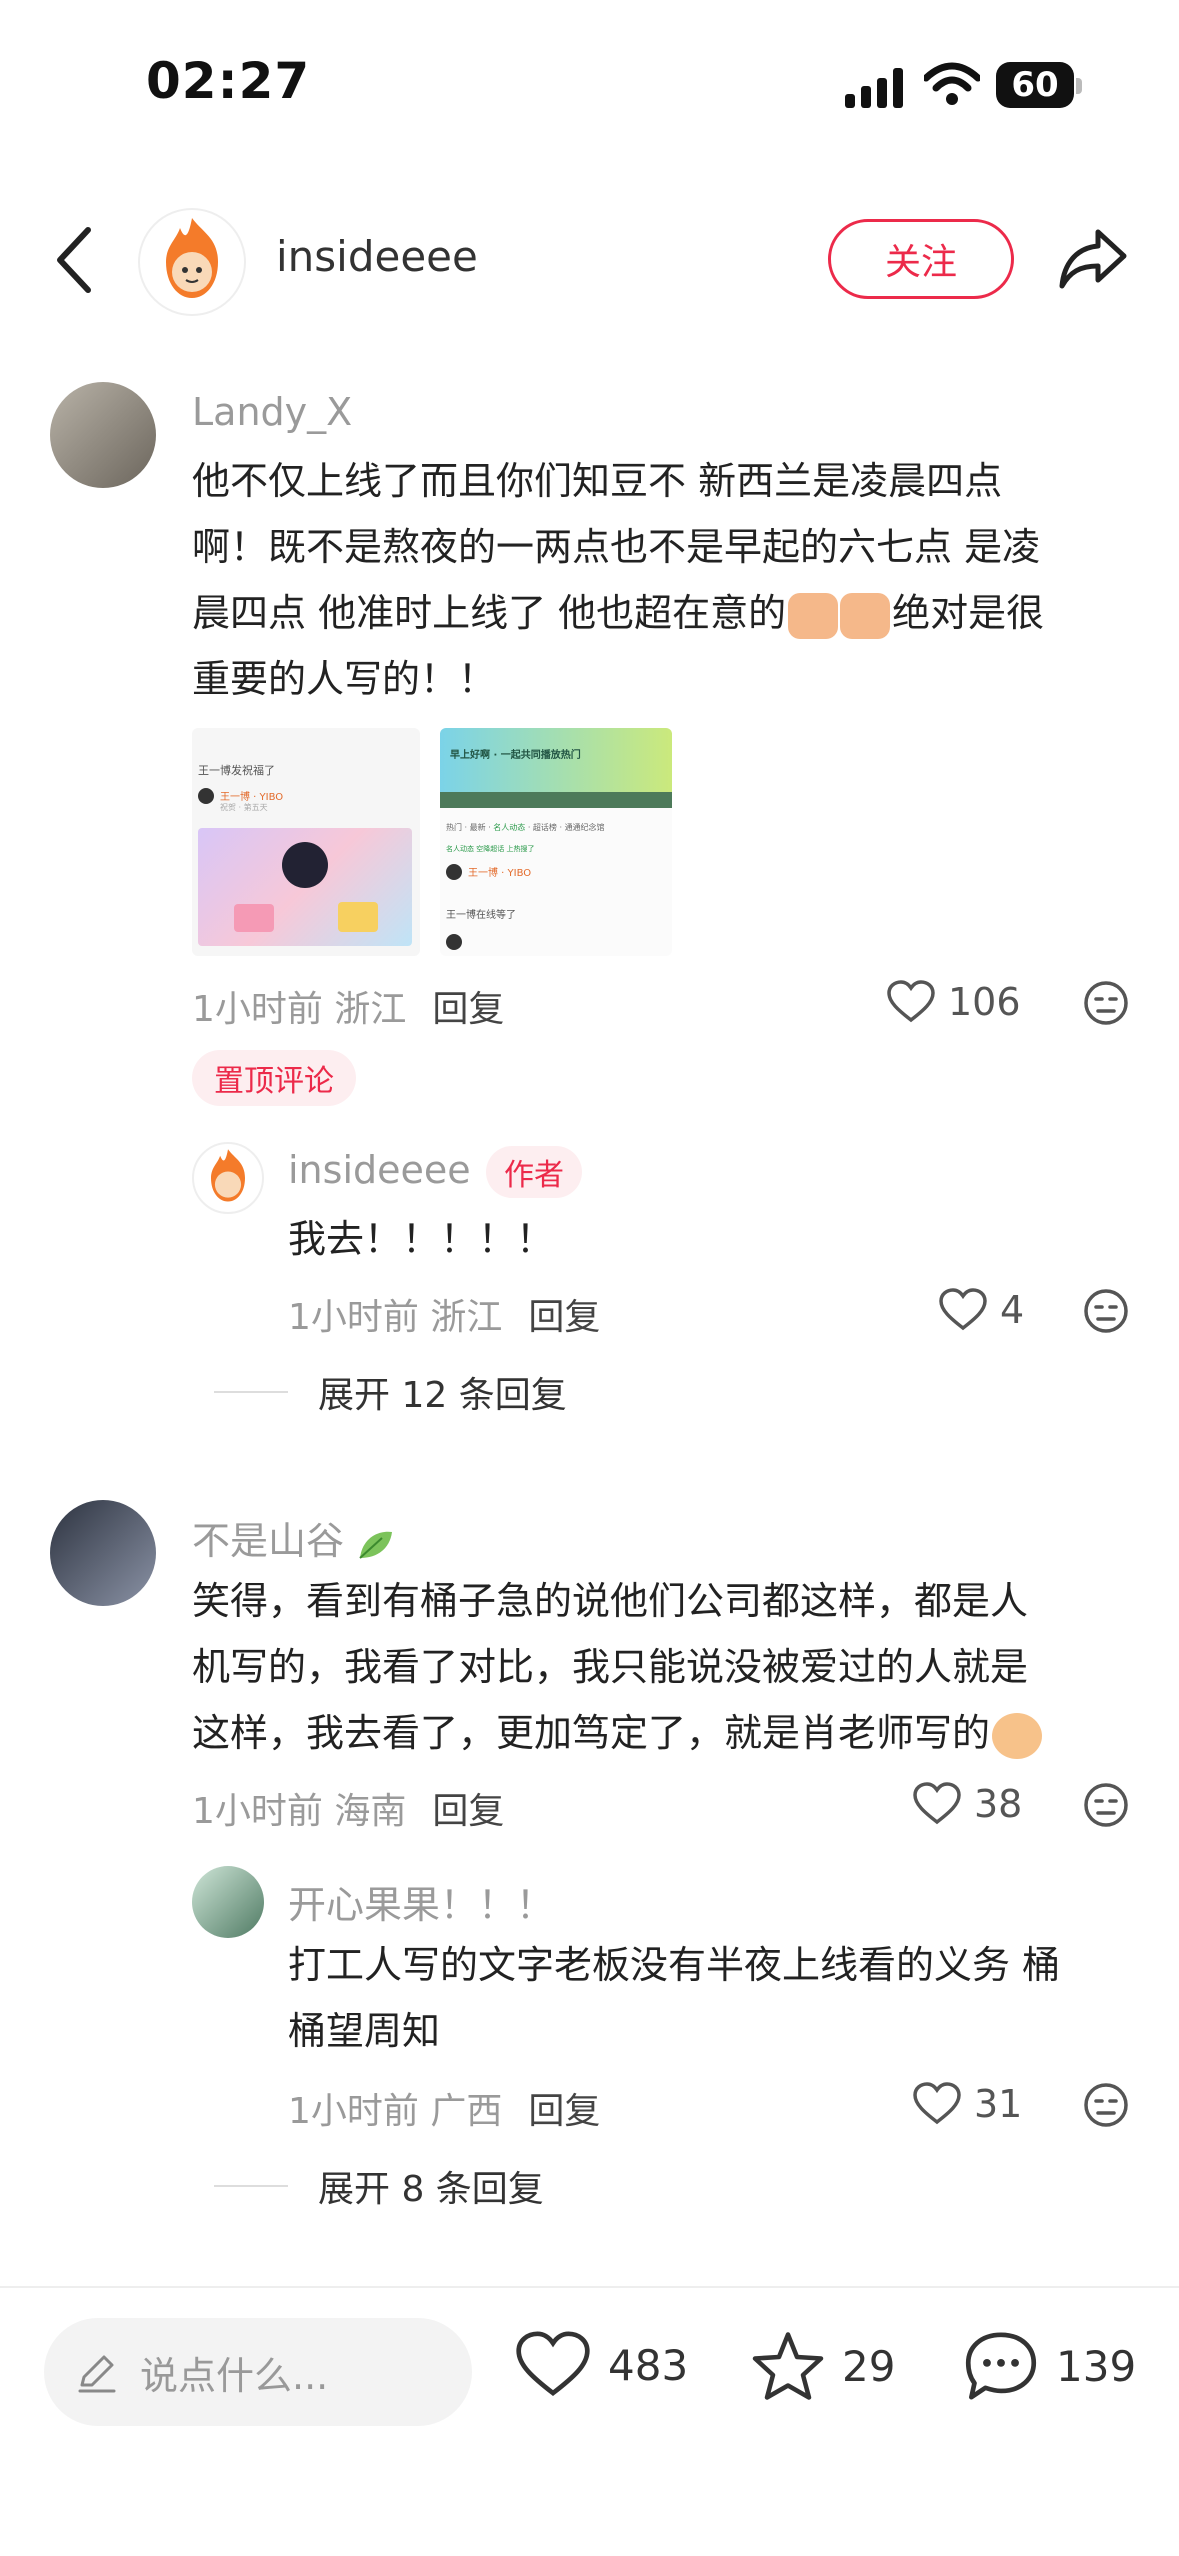  I want to click on reply-text: 我去！！！！！, so click(421, 1239).